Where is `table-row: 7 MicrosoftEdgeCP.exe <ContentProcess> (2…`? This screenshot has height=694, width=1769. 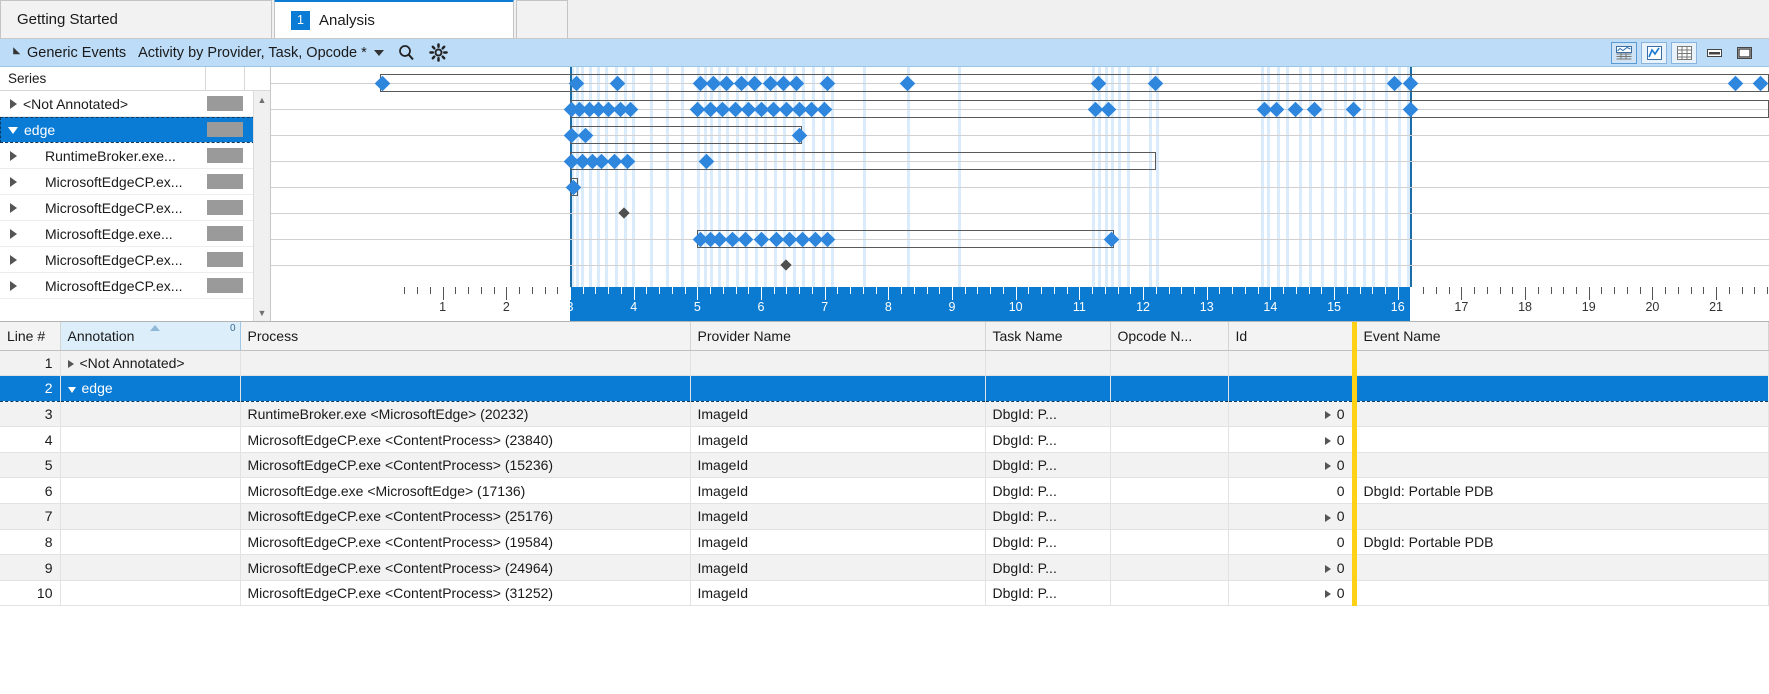 table-row: 7 MicrosoftEdgeCP.exe <ContentProcess> (2… is located at coordinates (884, 516).